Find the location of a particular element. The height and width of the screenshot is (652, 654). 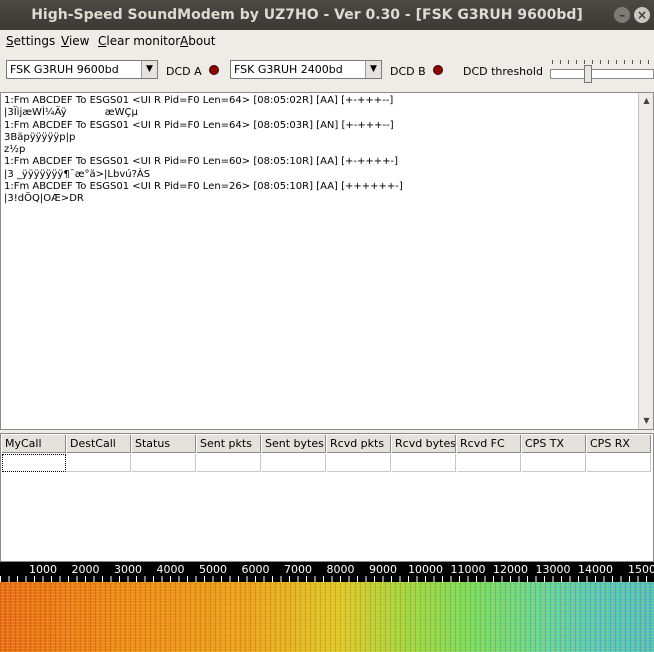

minimize-button: – is located at coordinates (622, 15).